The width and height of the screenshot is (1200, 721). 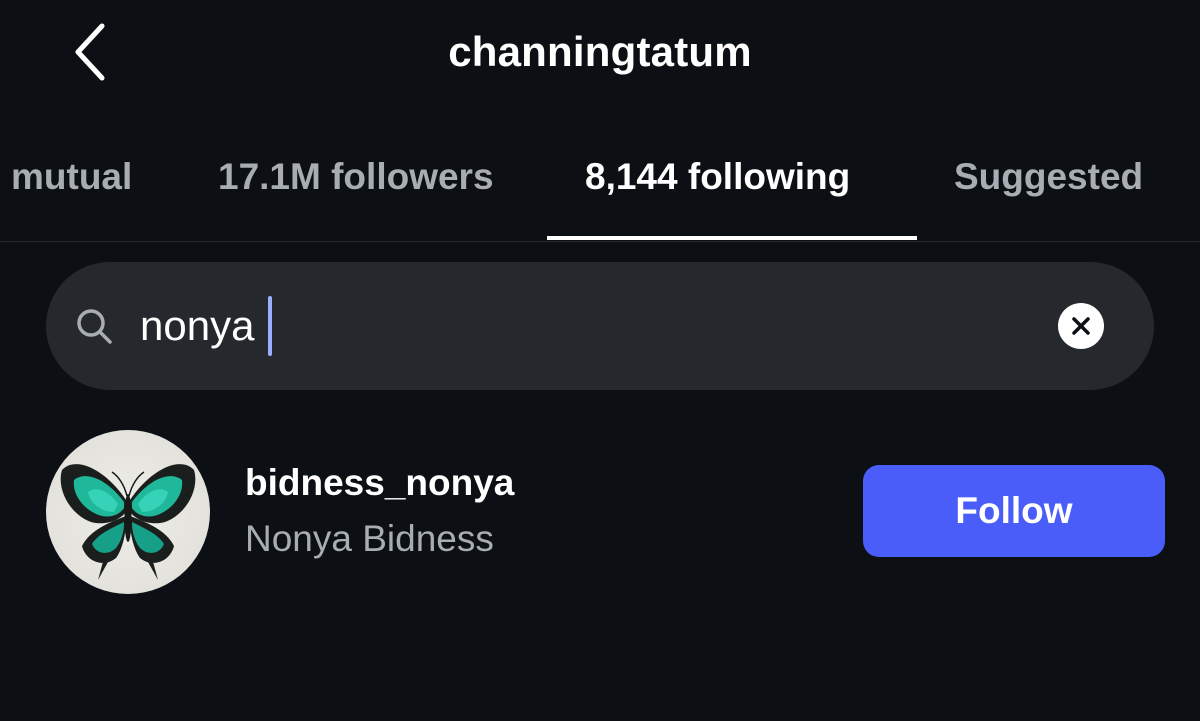 What do you see at coordinates (600, 51) in the screenshot?
I see `page-title: channingtatum` at bounding box center [600, 51].